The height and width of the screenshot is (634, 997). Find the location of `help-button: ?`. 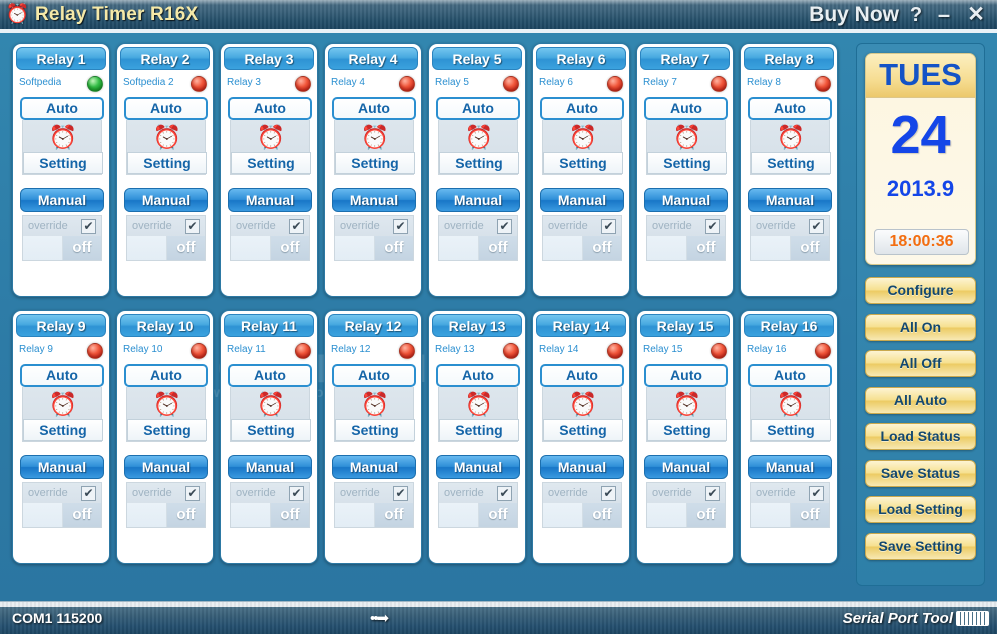

help-button: ? is located at coordinates (916, 15).